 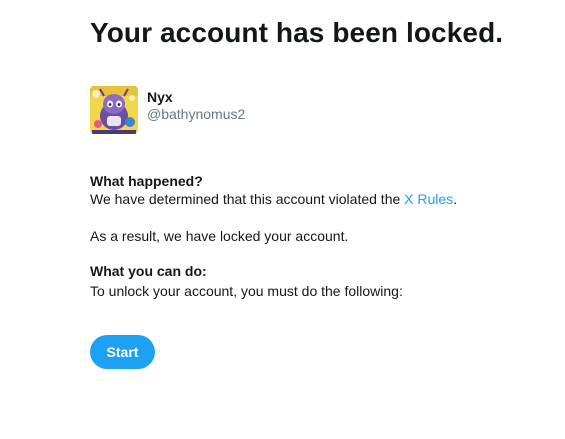 What do you see at coordinates (196, 114) in the screenshot?
I see `username-handle: @bathynomus2` at bounding box center [196, 114].